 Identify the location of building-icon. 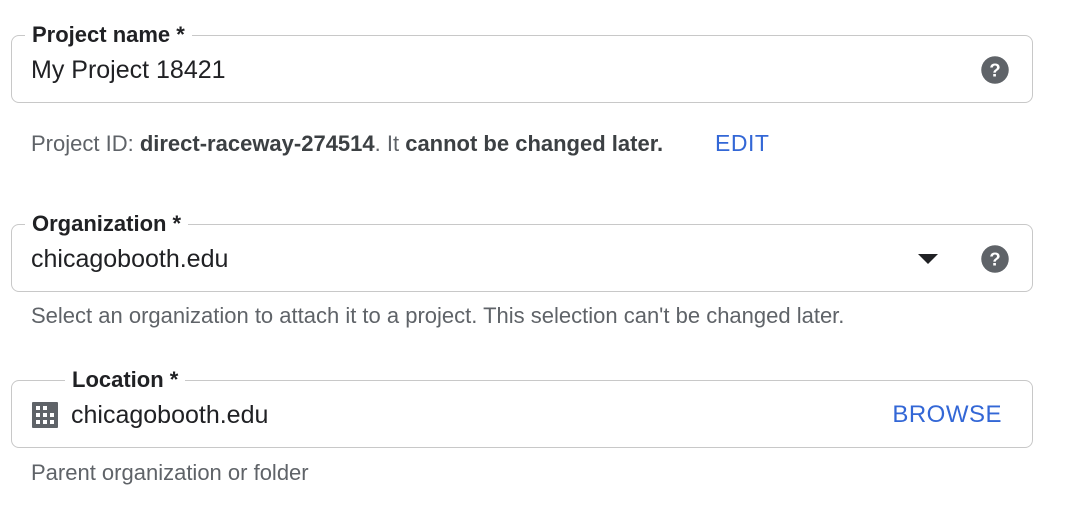
(45, 415).